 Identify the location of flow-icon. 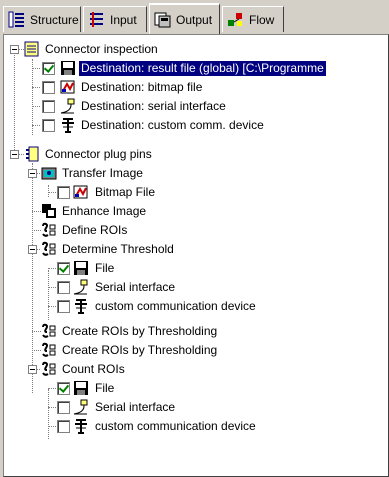
(235, 19).